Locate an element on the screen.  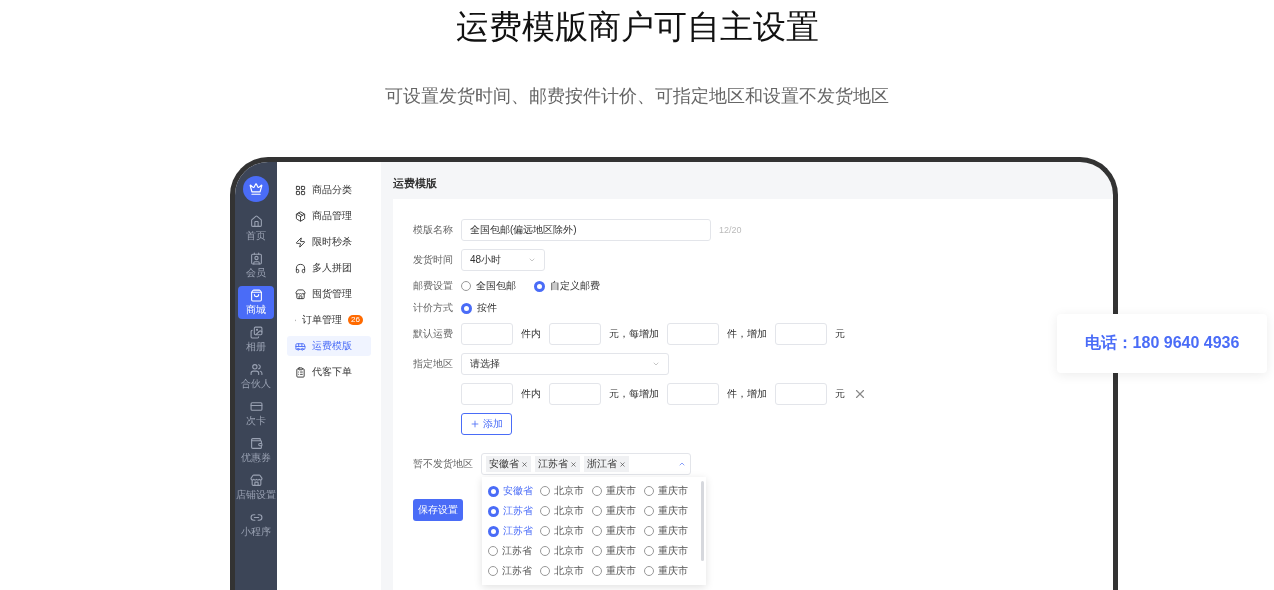
region-option: 安徽省 is located at coordinates (514, 491).